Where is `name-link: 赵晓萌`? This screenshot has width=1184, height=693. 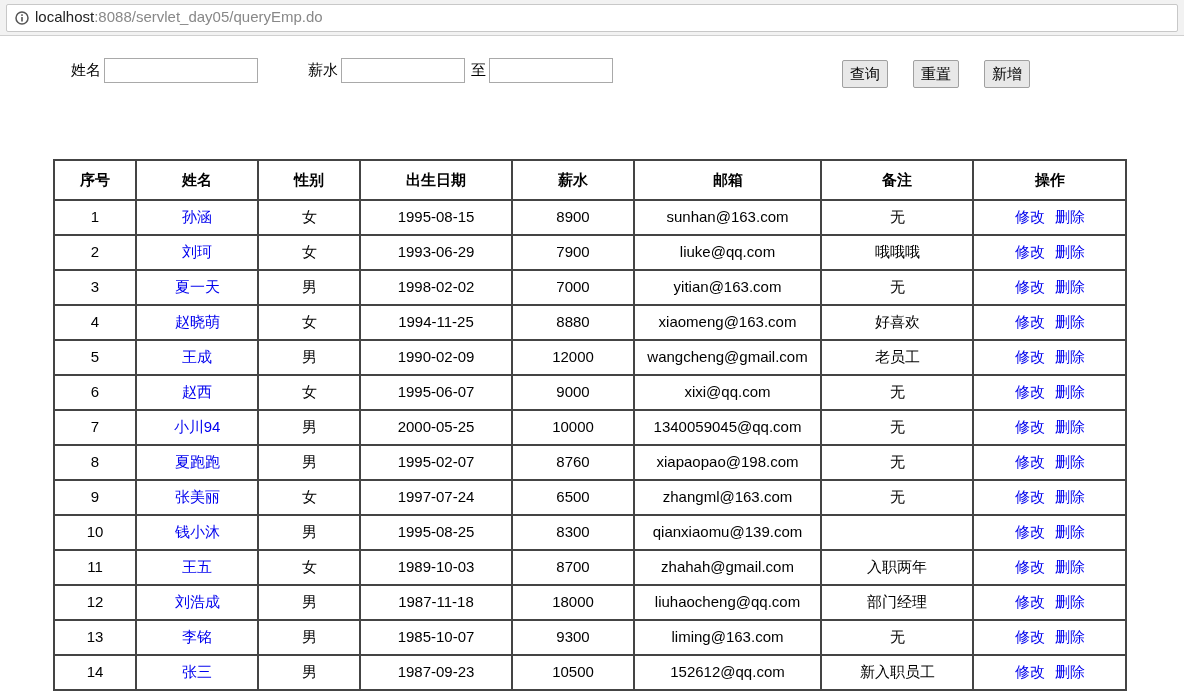
name-link: 赵晓萌 is located at coordinates (197, 322).